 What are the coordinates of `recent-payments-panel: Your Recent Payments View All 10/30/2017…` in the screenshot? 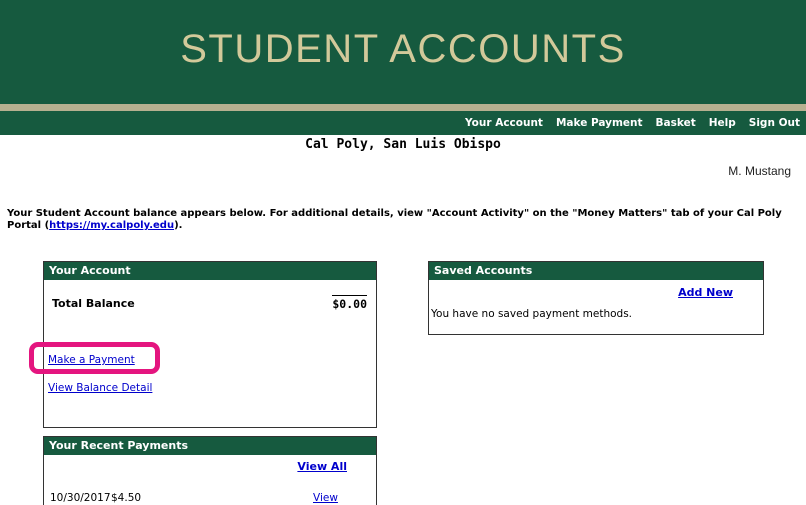 It's located at (210, 470).